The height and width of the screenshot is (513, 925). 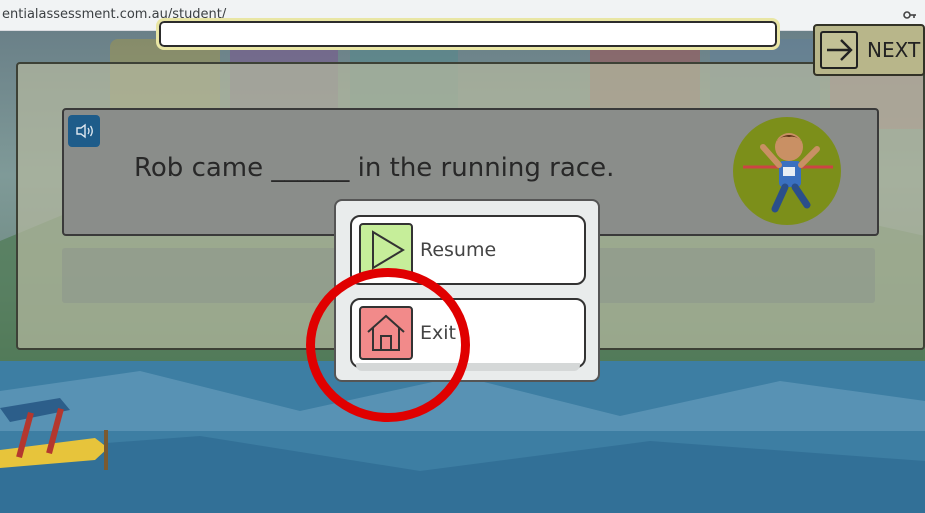 I want to click on next-label: NEXT, so click(x=894, y=50).